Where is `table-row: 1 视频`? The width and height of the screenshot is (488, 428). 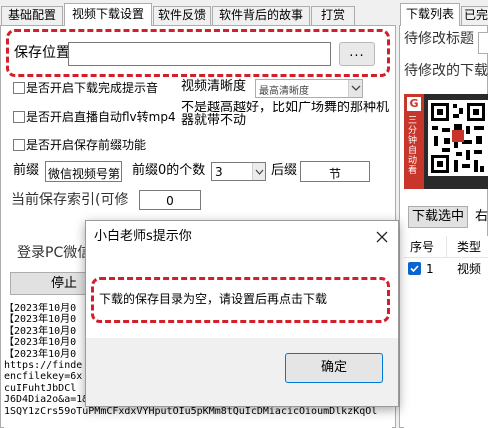
table-row: 1 视频 is located at coordinates (446, 268).